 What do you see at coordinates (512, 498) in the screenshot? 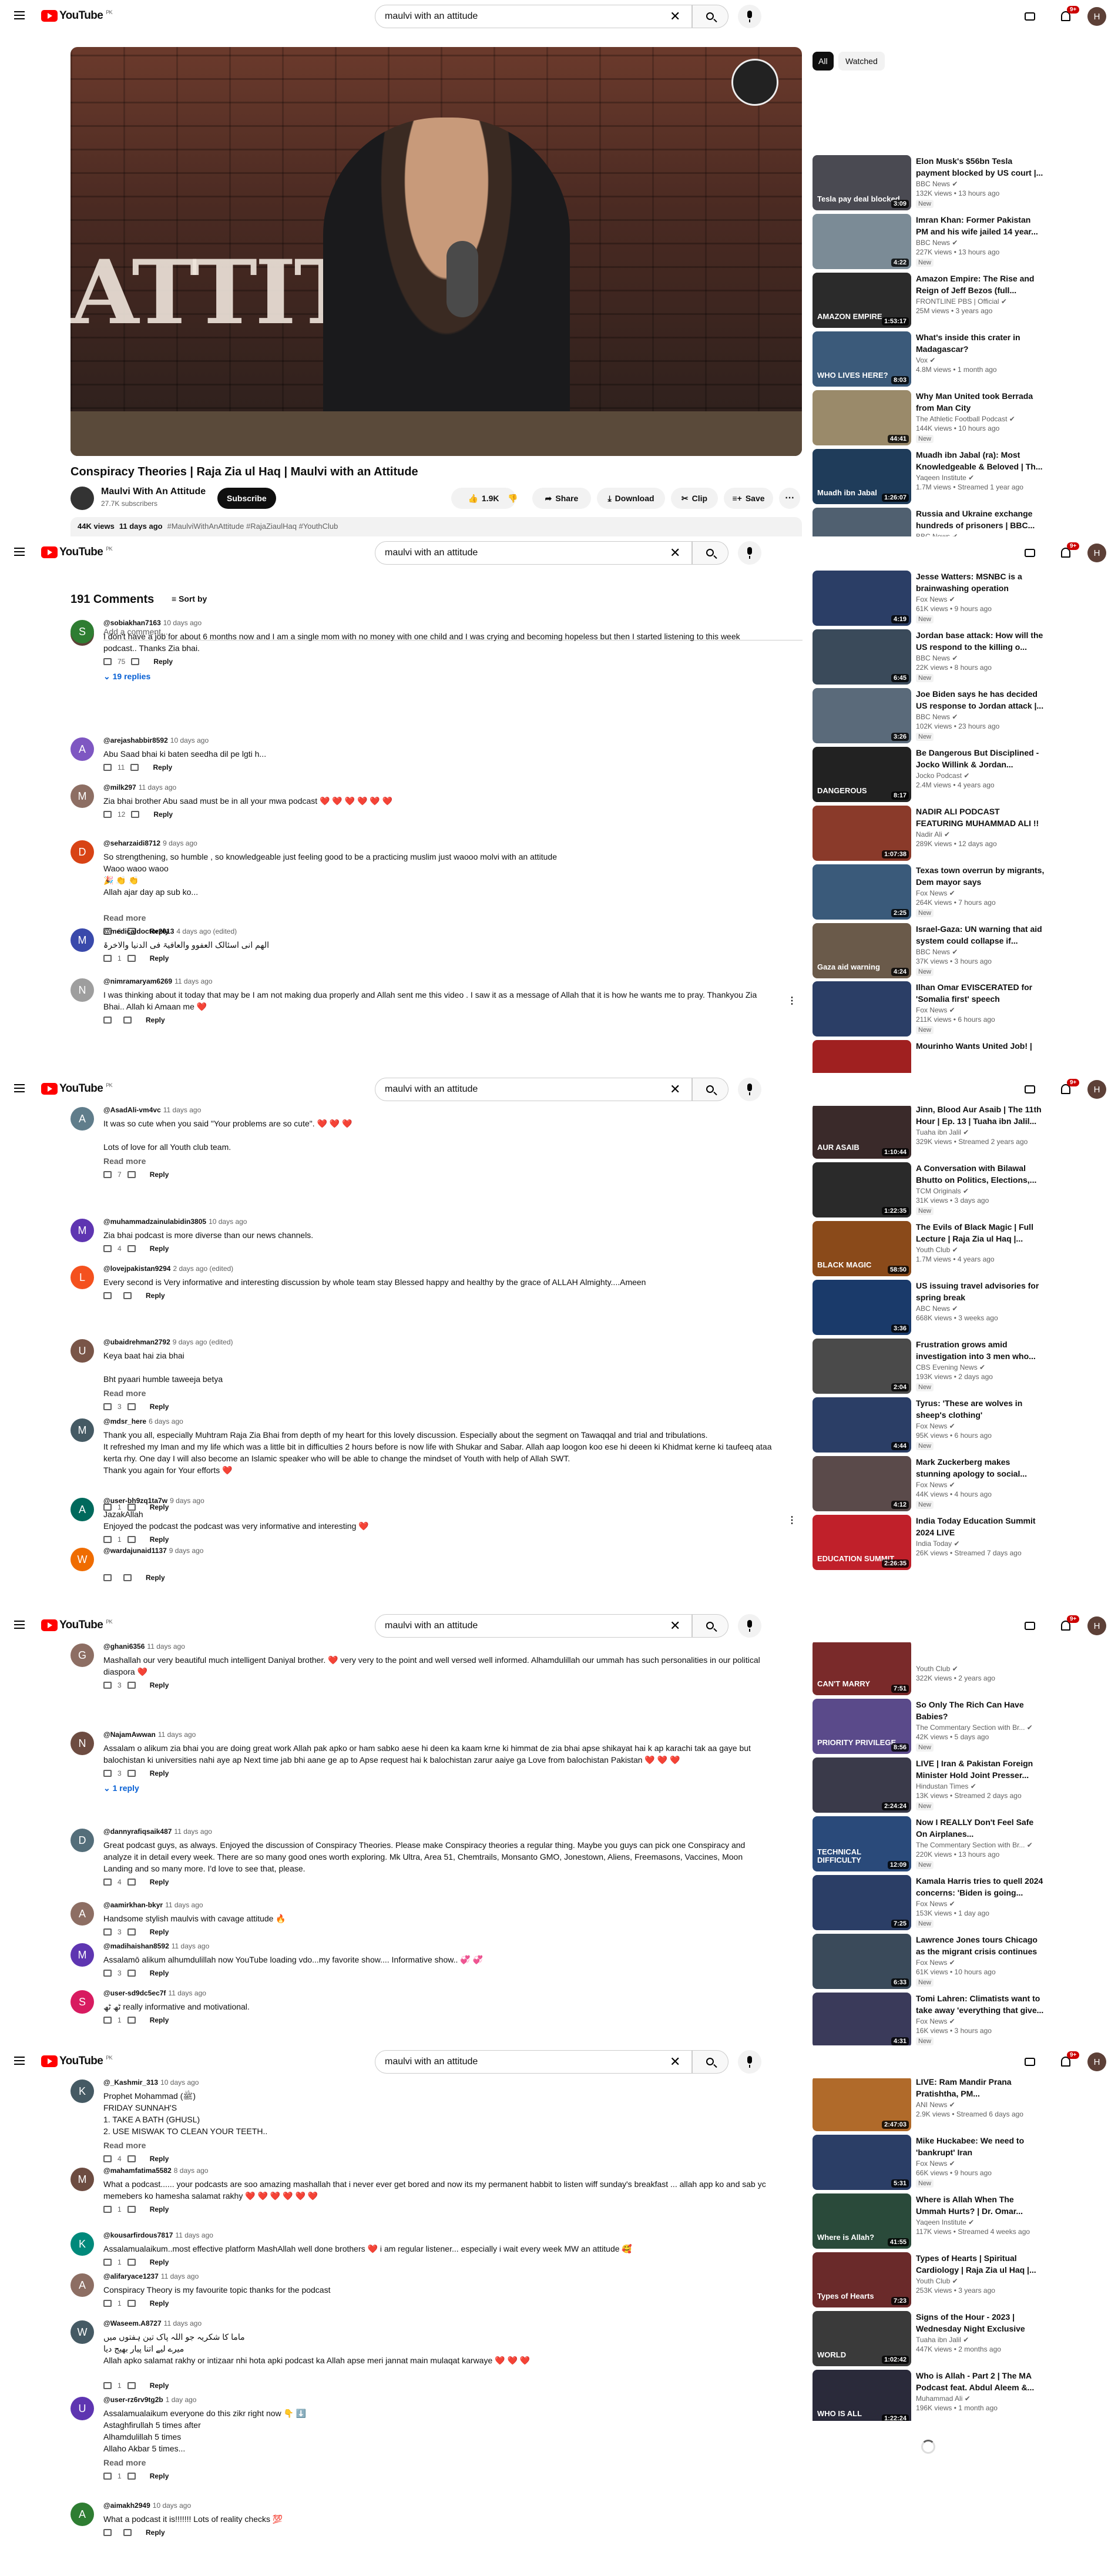
I see `dislike-button: 👎` at bounding box center [512, 498].